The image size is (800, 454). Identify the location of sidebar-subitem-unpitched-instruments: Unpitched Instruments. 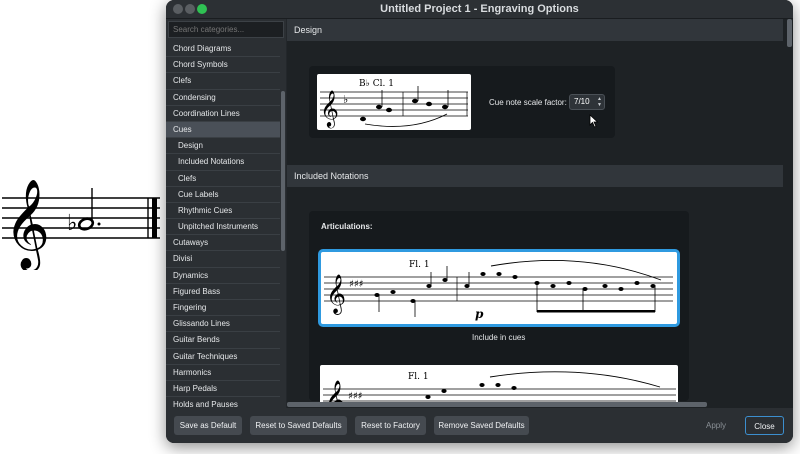
(223, 227).